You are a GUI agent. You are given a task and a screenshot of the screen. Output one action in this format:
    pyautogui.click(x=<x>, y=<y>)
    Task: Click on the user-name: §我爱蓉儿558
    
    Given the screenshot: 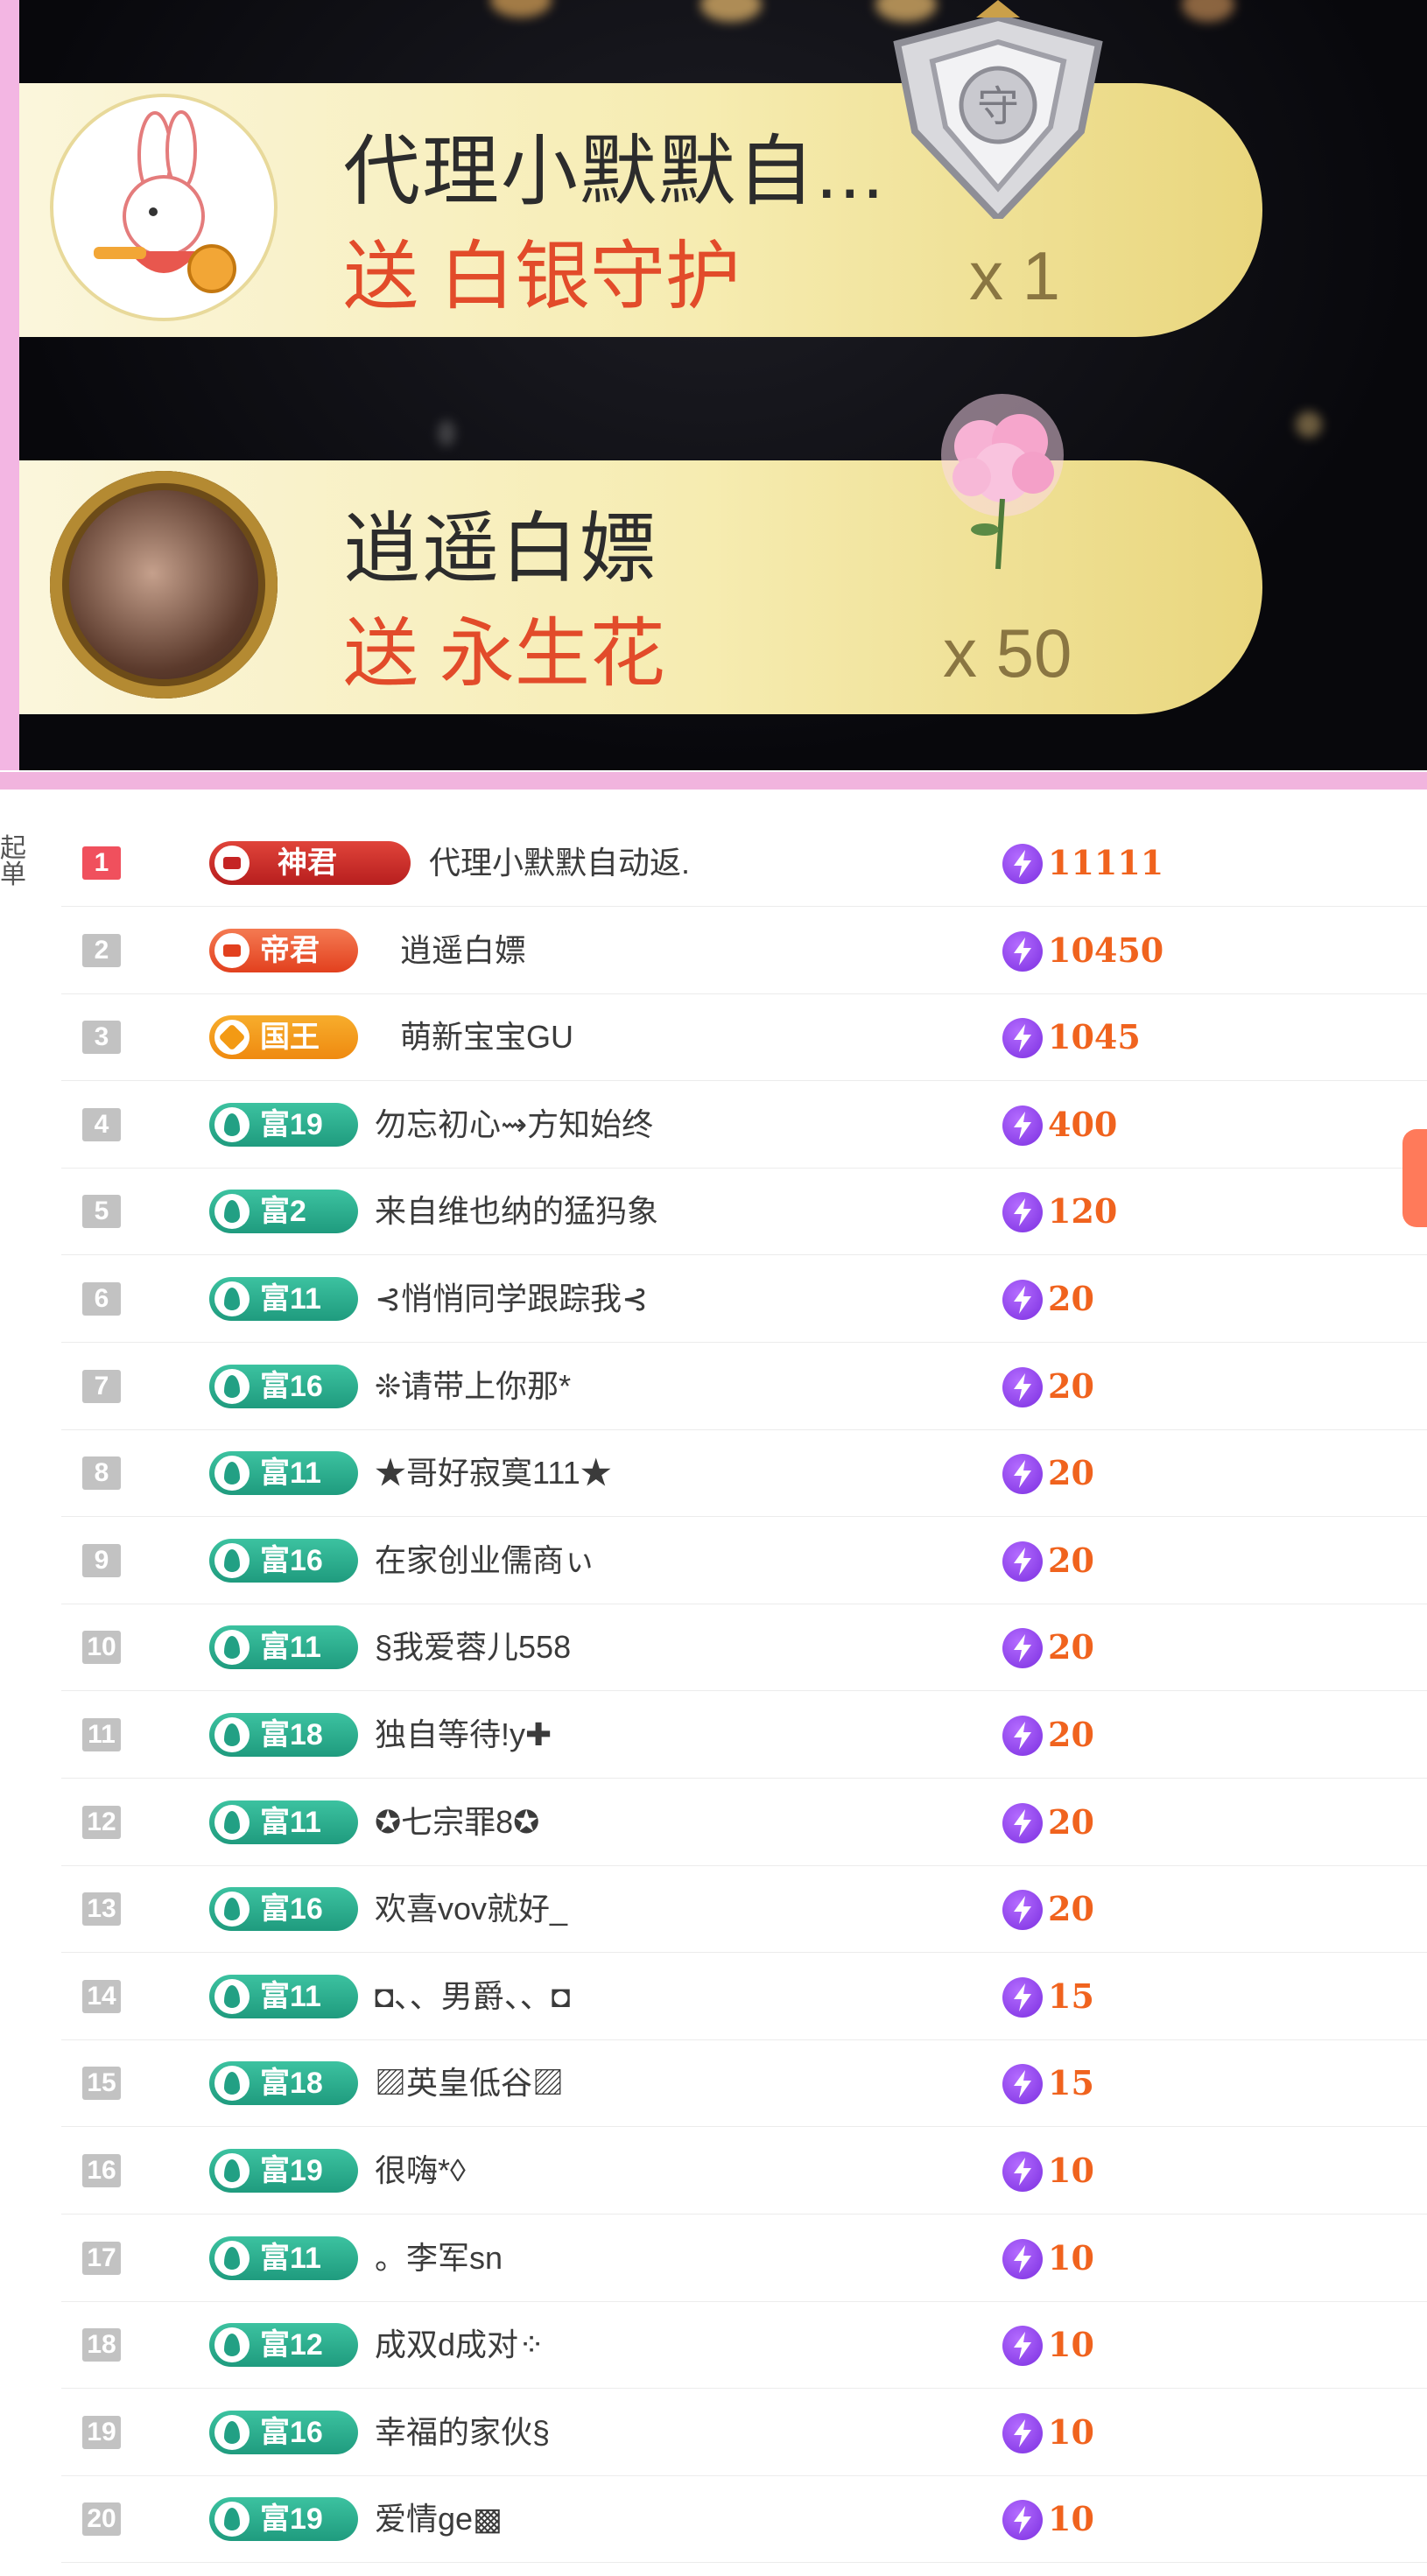 What is the action you would take?
    pyautogui.click(x=473, y=1648)
    